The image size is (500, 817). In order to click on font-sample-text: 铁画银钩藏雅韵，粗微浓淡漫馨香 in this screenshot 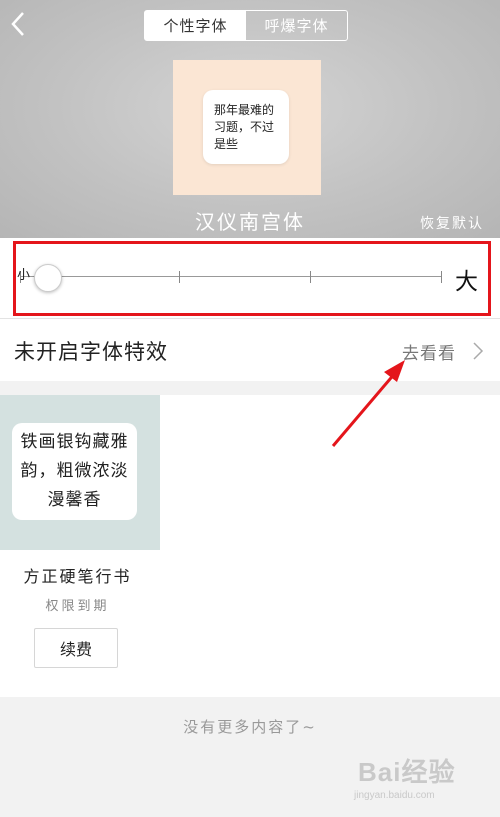, I will do `click(74, 471)`.